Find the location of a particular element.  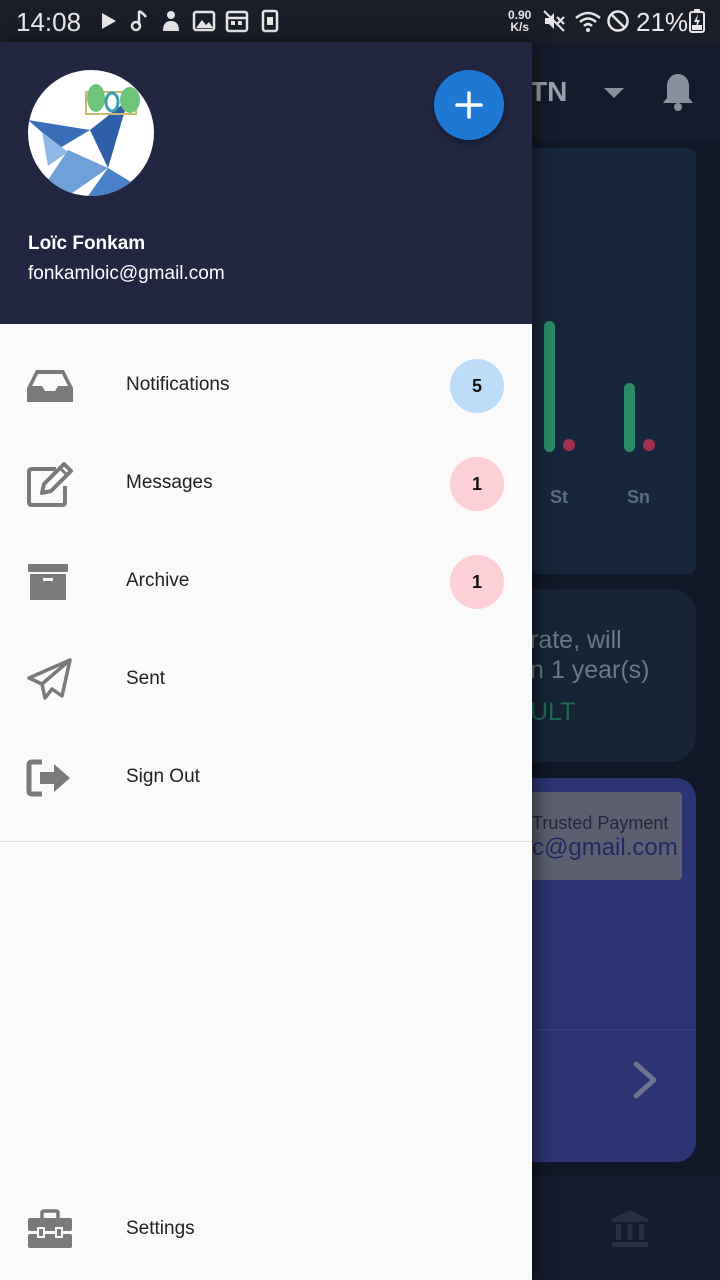

avatar is located at coordinates (91, 133).